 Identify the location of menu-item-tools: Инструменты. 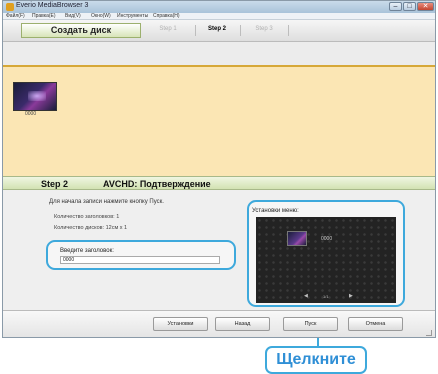
(132, 16).